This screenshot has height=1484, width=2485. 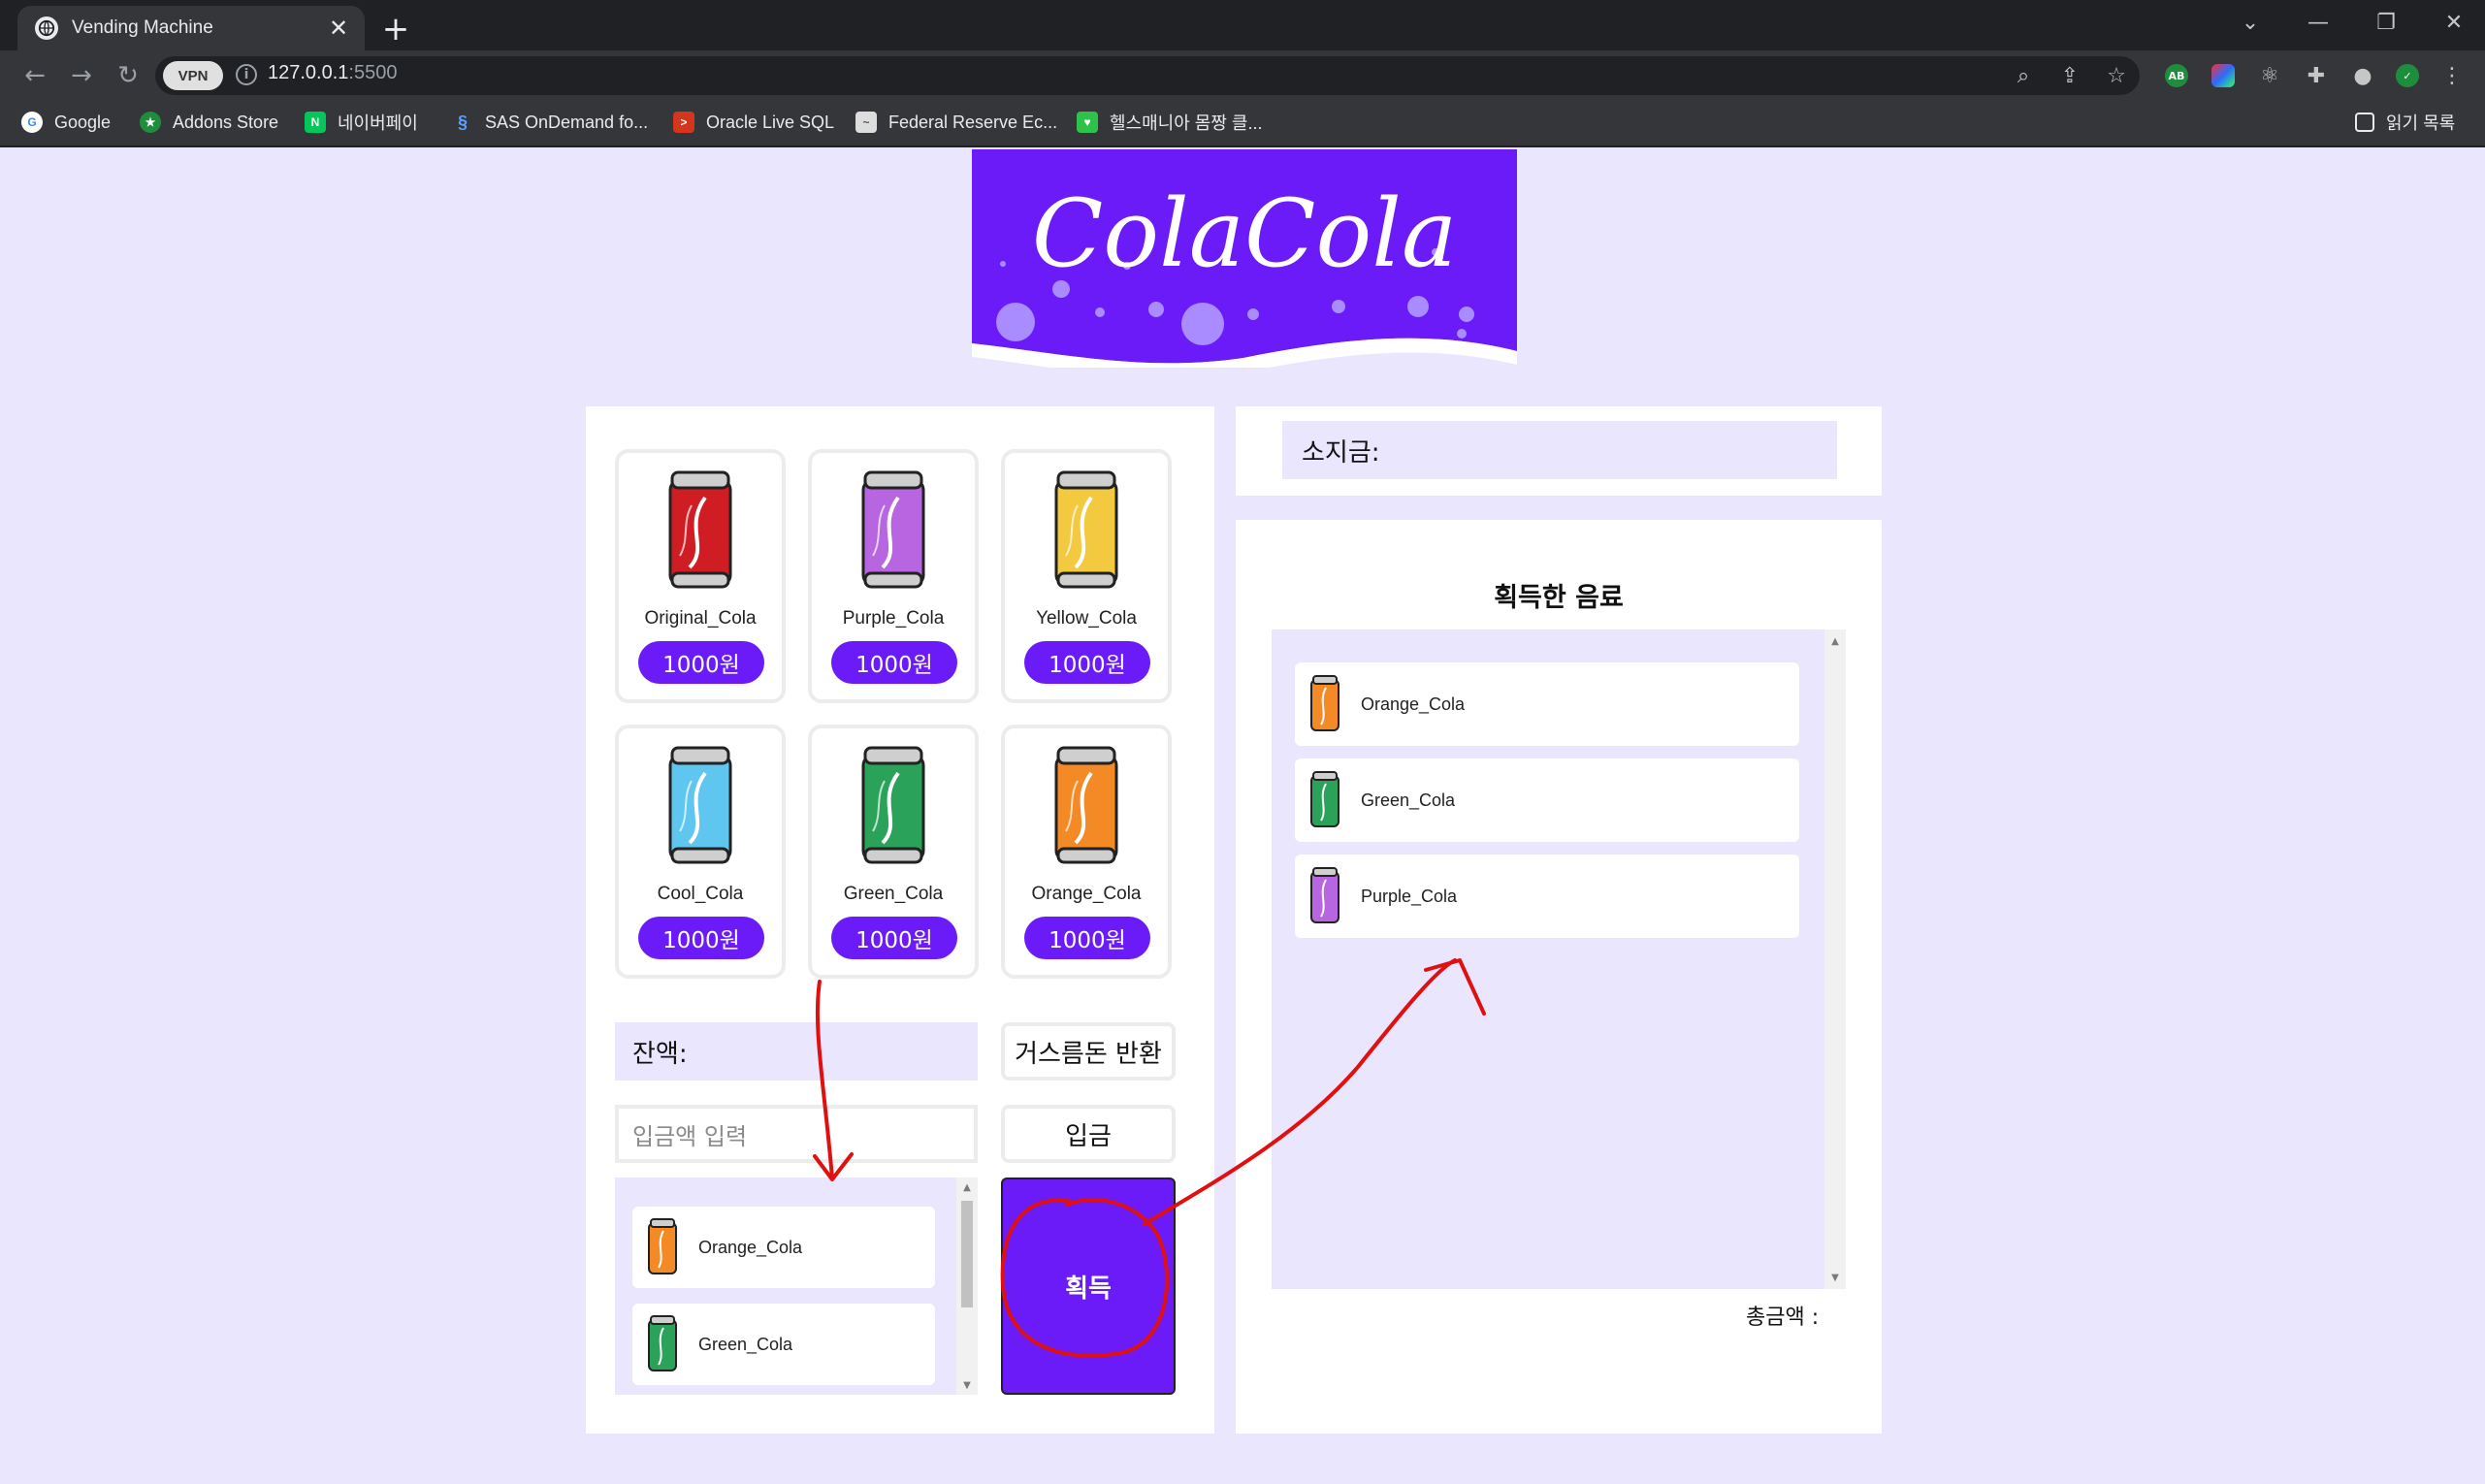 I want to click on extensions-puzzle-icon: ✚, so click(x=2316, y=75).